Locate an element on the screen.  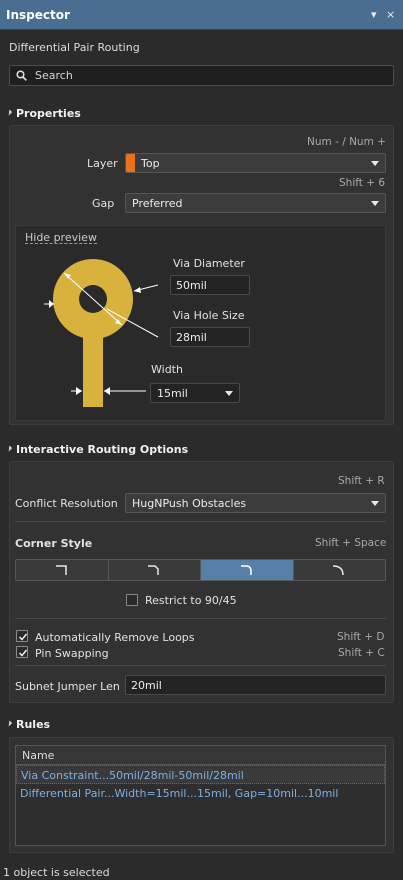
layer-dropdown: Top is located at coordinates (255, 163).